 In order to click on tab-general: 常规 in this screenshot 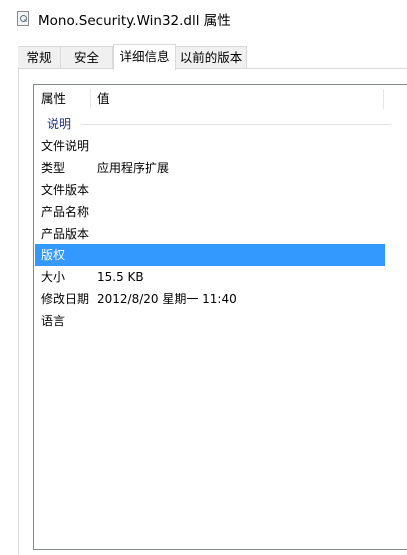, I will do `click(39, 57)`.